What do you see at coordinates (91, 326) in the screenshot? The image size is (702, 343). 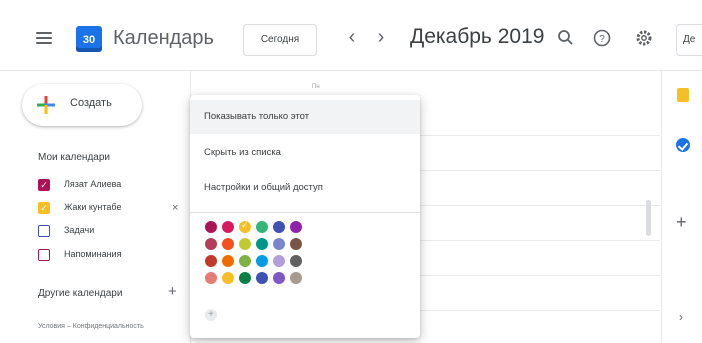 I see `footer-links: Условия – Конфиденциальность` at bounding box center [91, 326].